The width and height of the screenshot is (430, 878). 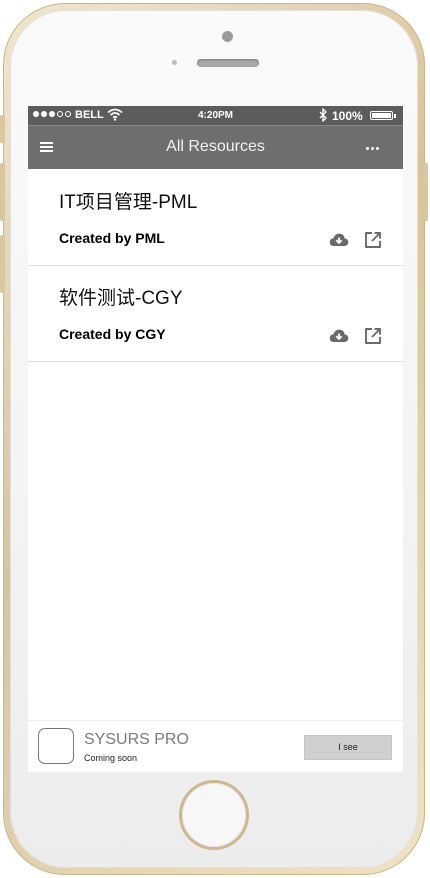 I want to click on status-bar: BELL 4:20PM 100%, so click(x=215, y=115).